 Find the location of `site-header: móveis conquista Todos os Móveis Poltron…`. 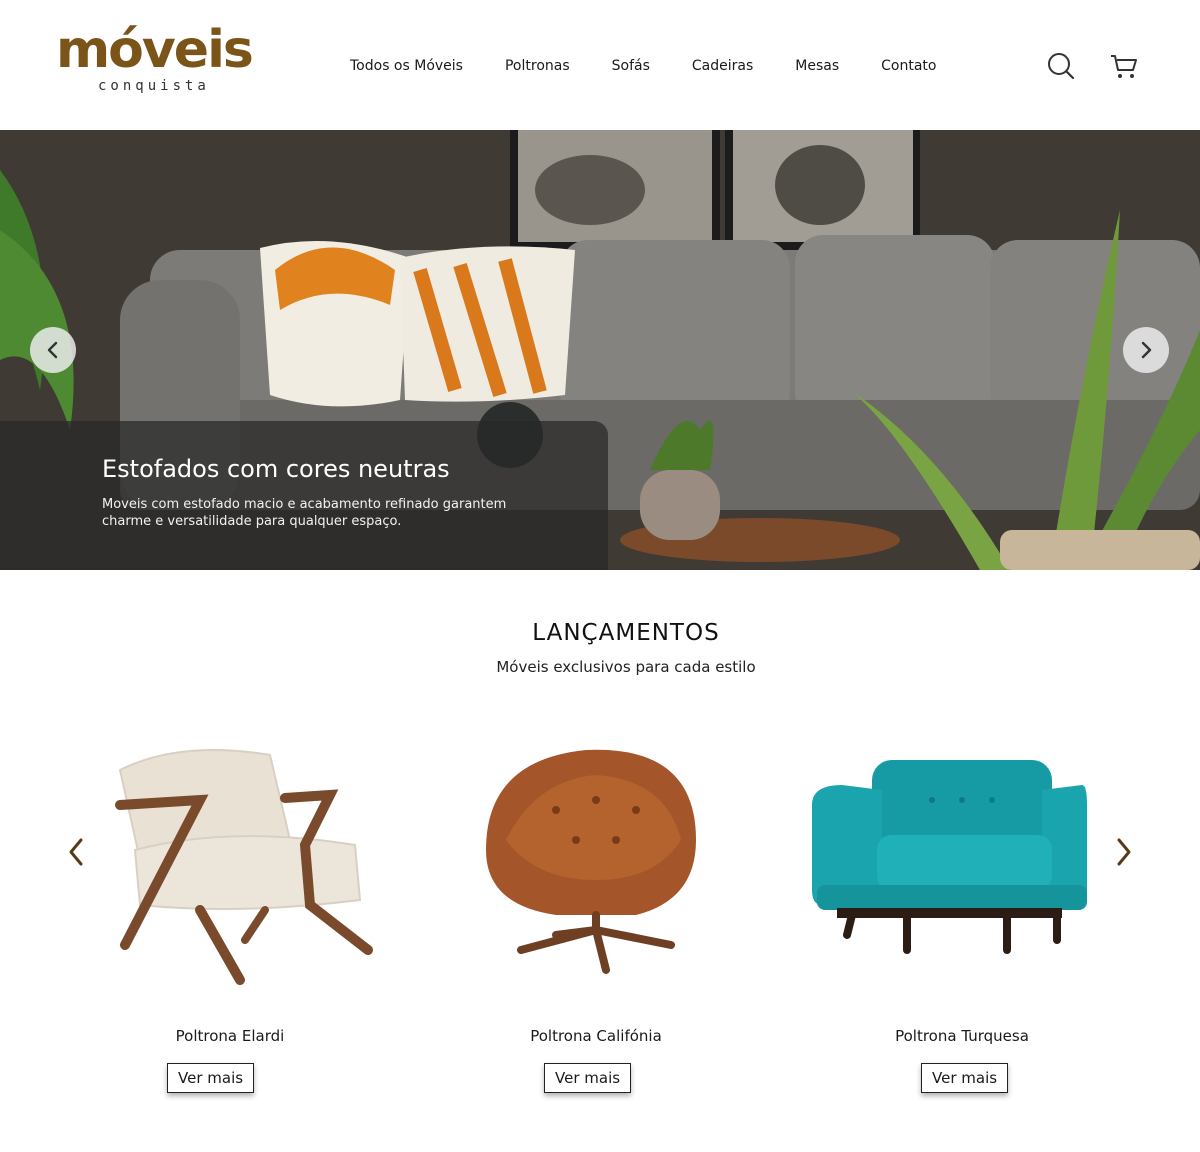

site-header: móveis conquista Todos os Móveis Poltron… is located at coordinates (600, 65).